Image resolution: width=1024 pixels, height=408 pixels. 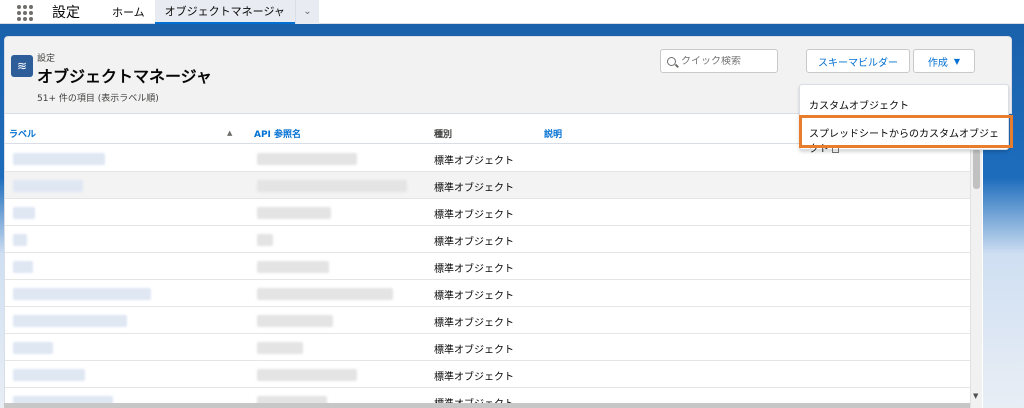 I want to click on global-nav: 設定 ホーム オブジェクトマネージャ ⌄, so click(x=512, y=12).